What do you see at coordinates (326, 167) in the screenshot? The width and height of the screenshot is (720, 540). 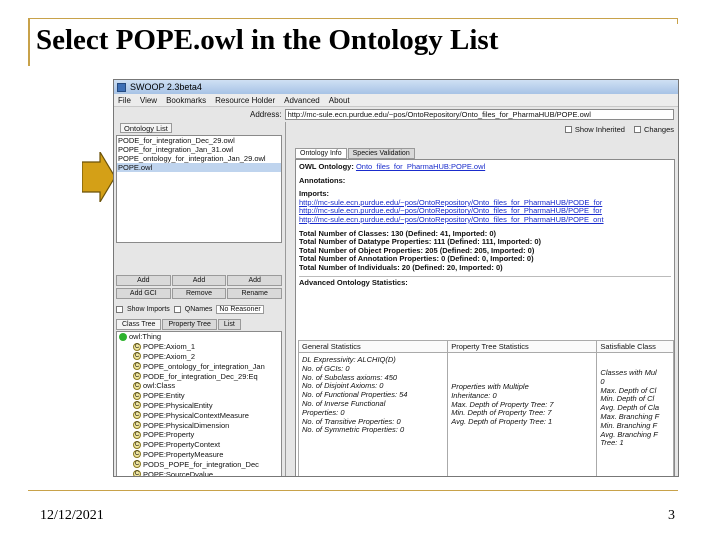 I see `owl-ontology-label: OWL Ontology:` at bounding box center [326, 167].